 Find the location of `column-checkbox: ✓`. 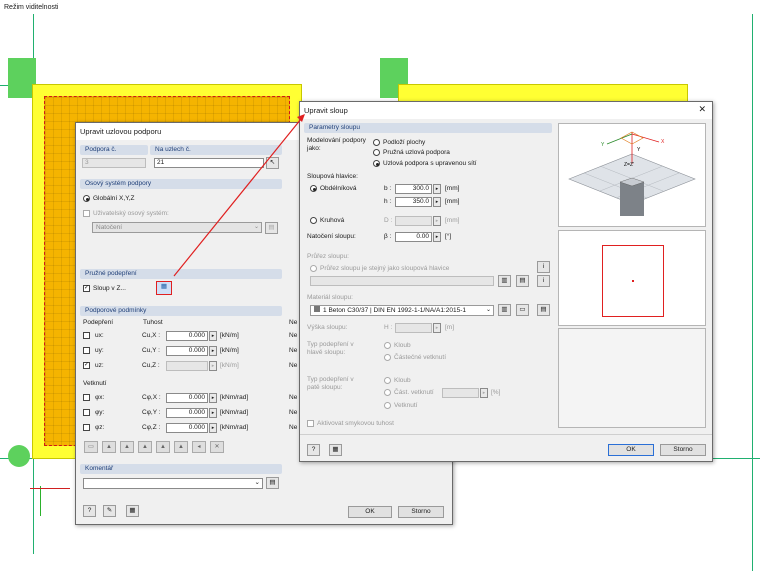

column-checkbox: ✓ is located at coordinates (86, 288).